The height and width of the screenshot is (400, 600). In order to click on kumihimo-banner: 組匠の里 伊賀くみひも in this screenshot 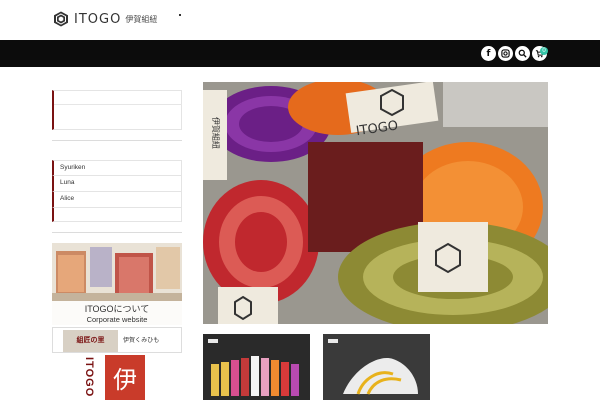, I will do `click(117, 340)`.